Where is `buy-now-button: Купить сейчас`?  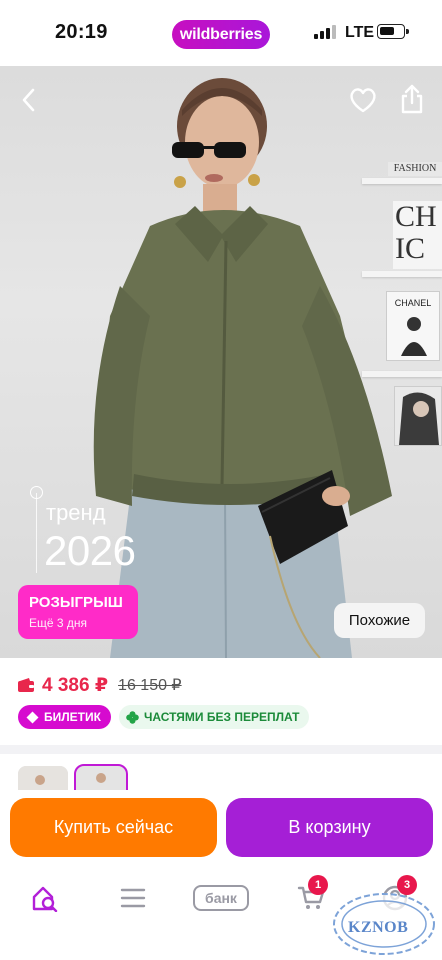
buy-now-button: Купить сейчас is located at coordinates (113, 827).